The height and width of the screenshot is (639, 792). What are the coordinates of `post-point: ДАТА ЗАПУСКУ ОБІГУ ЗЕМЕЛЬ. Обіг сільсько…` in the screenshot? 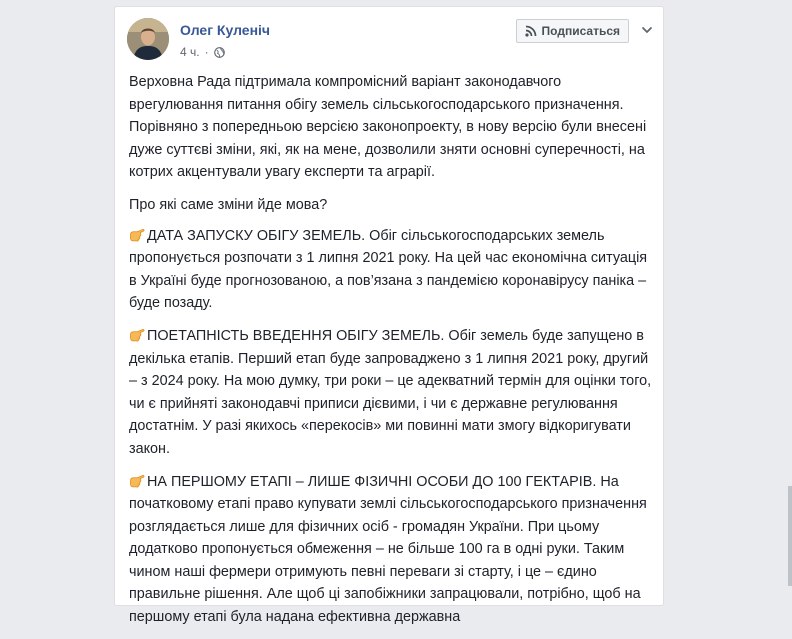 It's located at (391, 270).